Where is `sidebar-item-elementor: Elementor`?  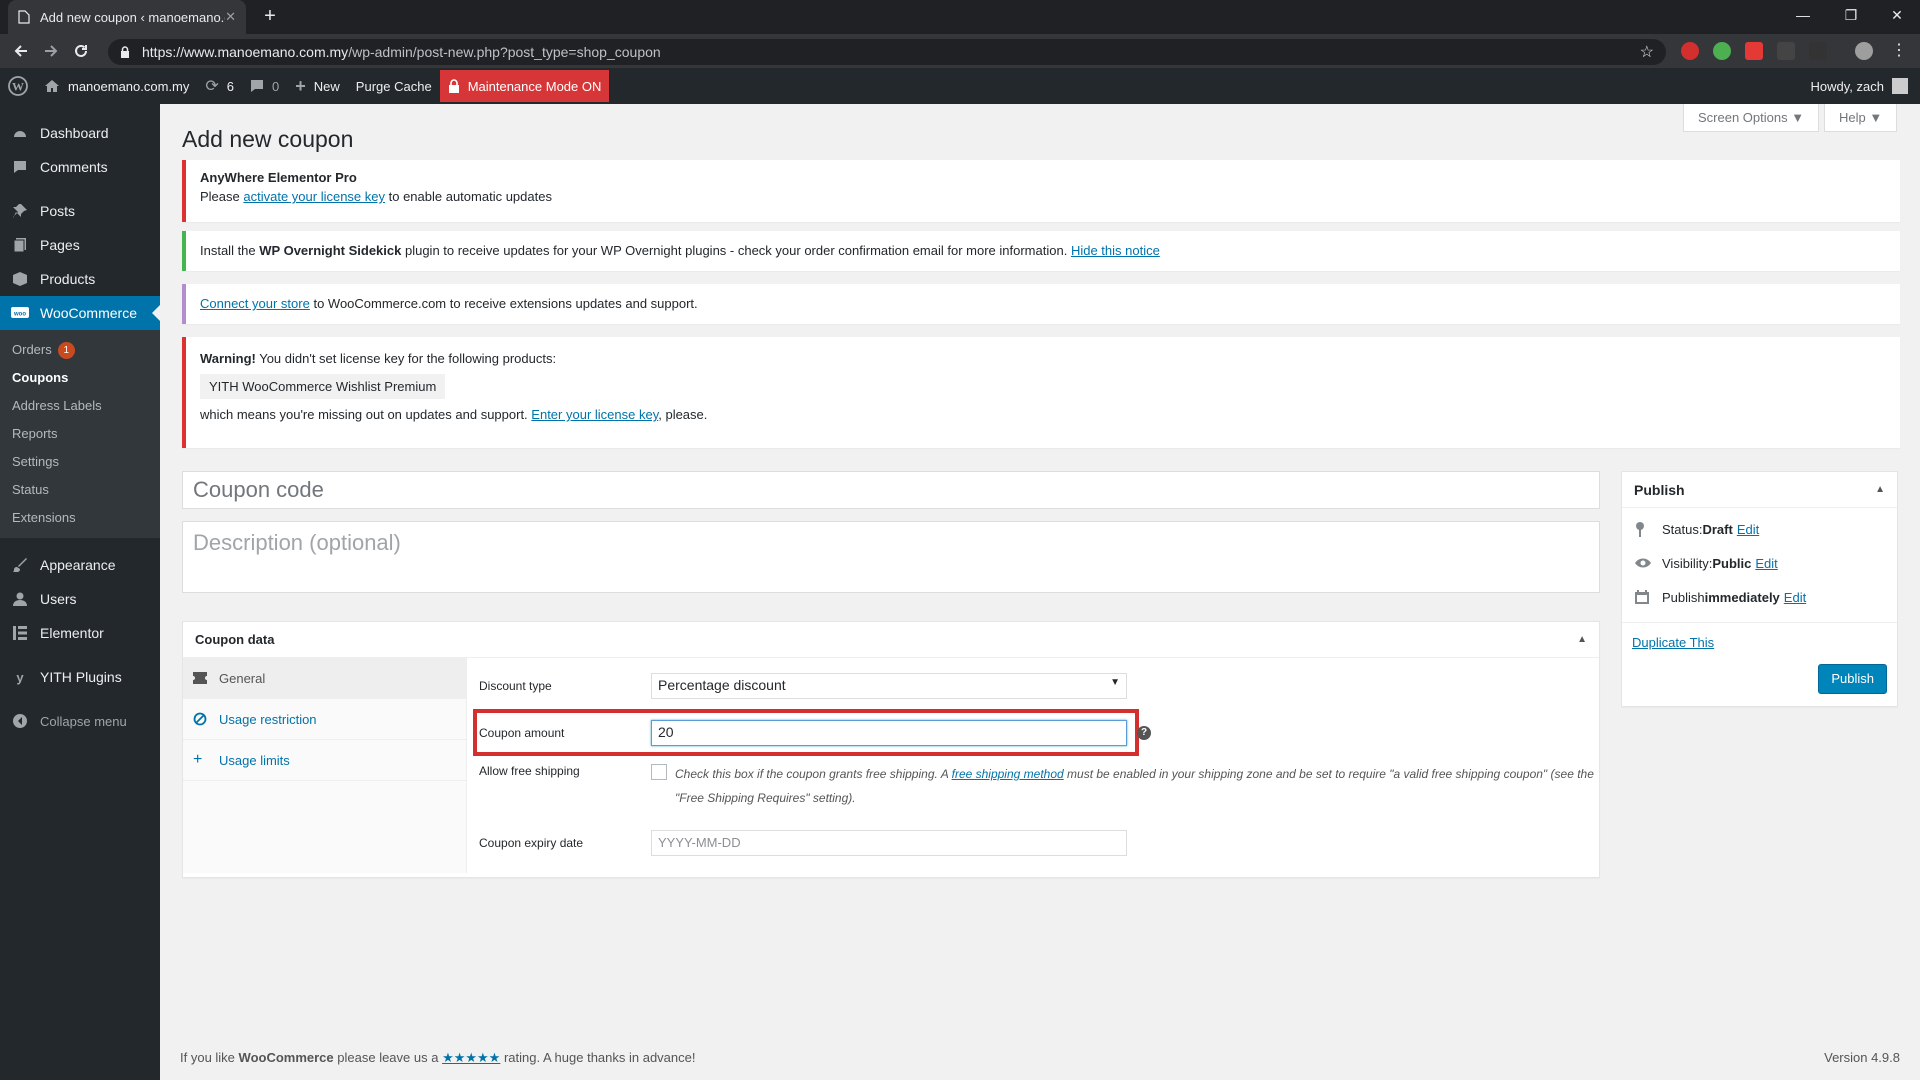
sidebar-item-elementor: Elementor is located at coordinates (80, 633).